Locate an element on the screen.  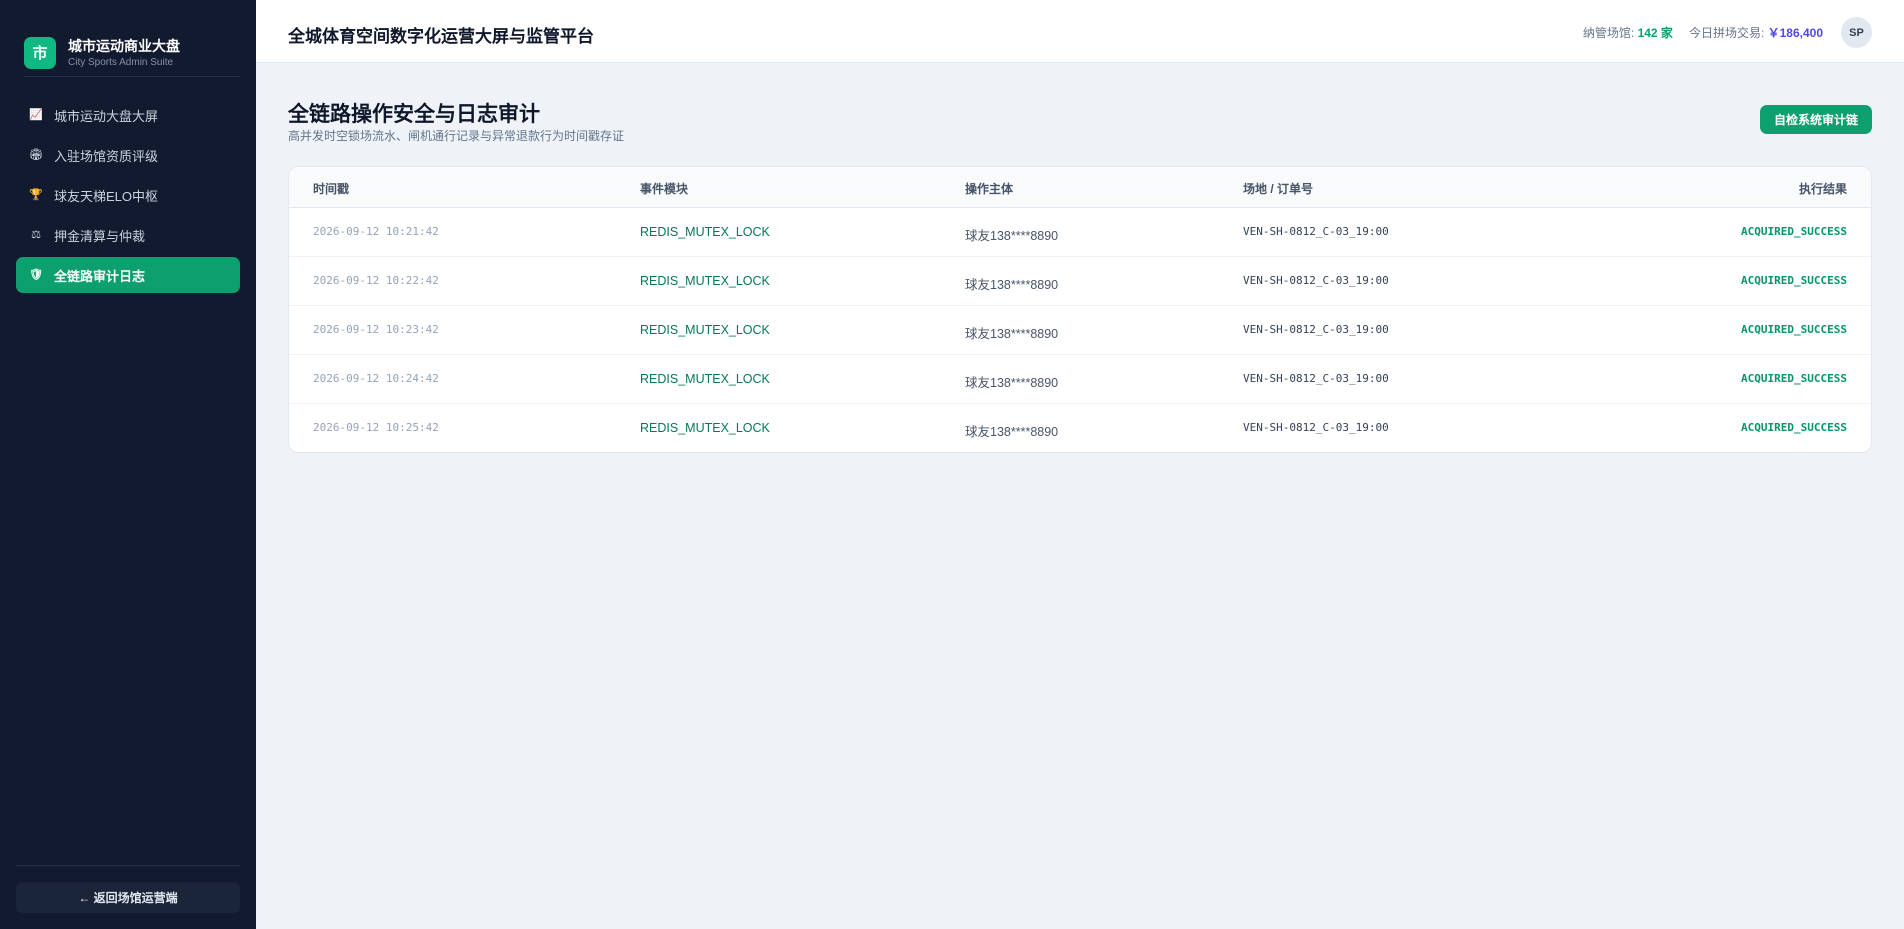
avatar: SP is located at coordinates (1856, 32).